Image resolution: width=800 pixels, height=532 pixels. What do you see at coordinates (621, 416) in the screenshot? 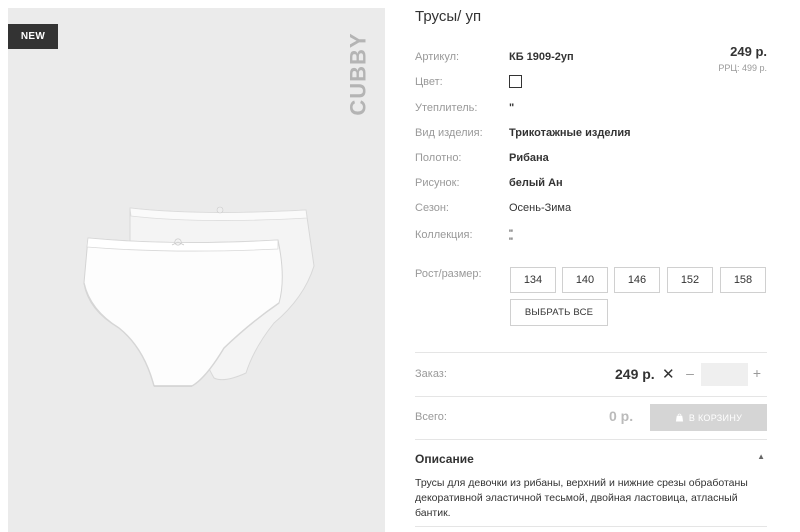
I see `total-value: 0 р.` at bounding box center [621, 416].